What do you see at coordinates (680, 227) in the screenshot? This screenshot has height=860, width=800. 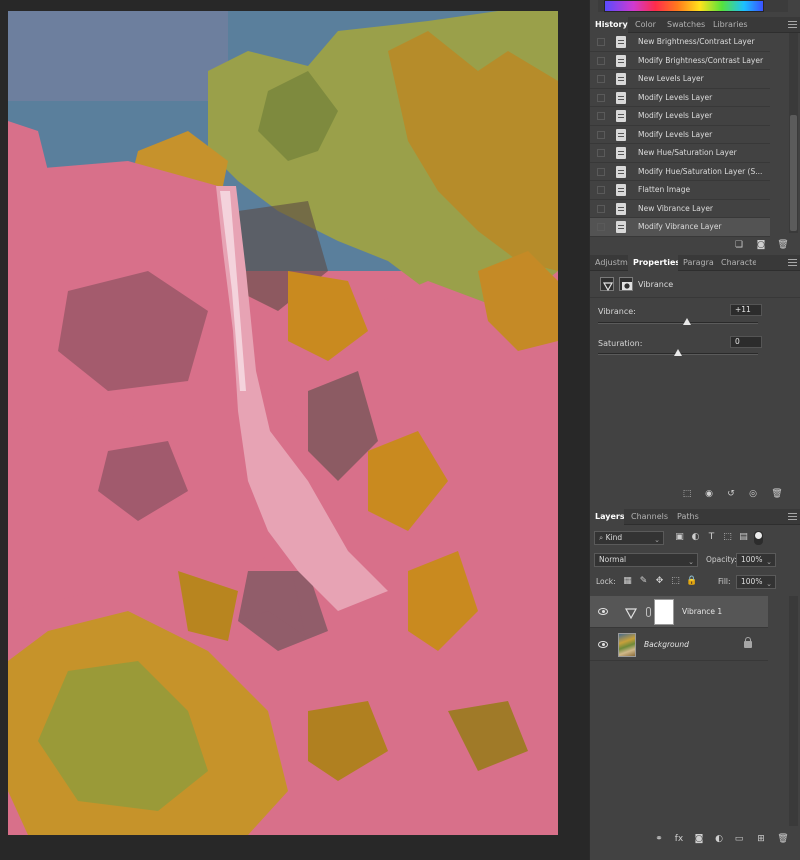 I see `history-state-row: Modify Vibrance Layer` at bounding box center [680, 227].